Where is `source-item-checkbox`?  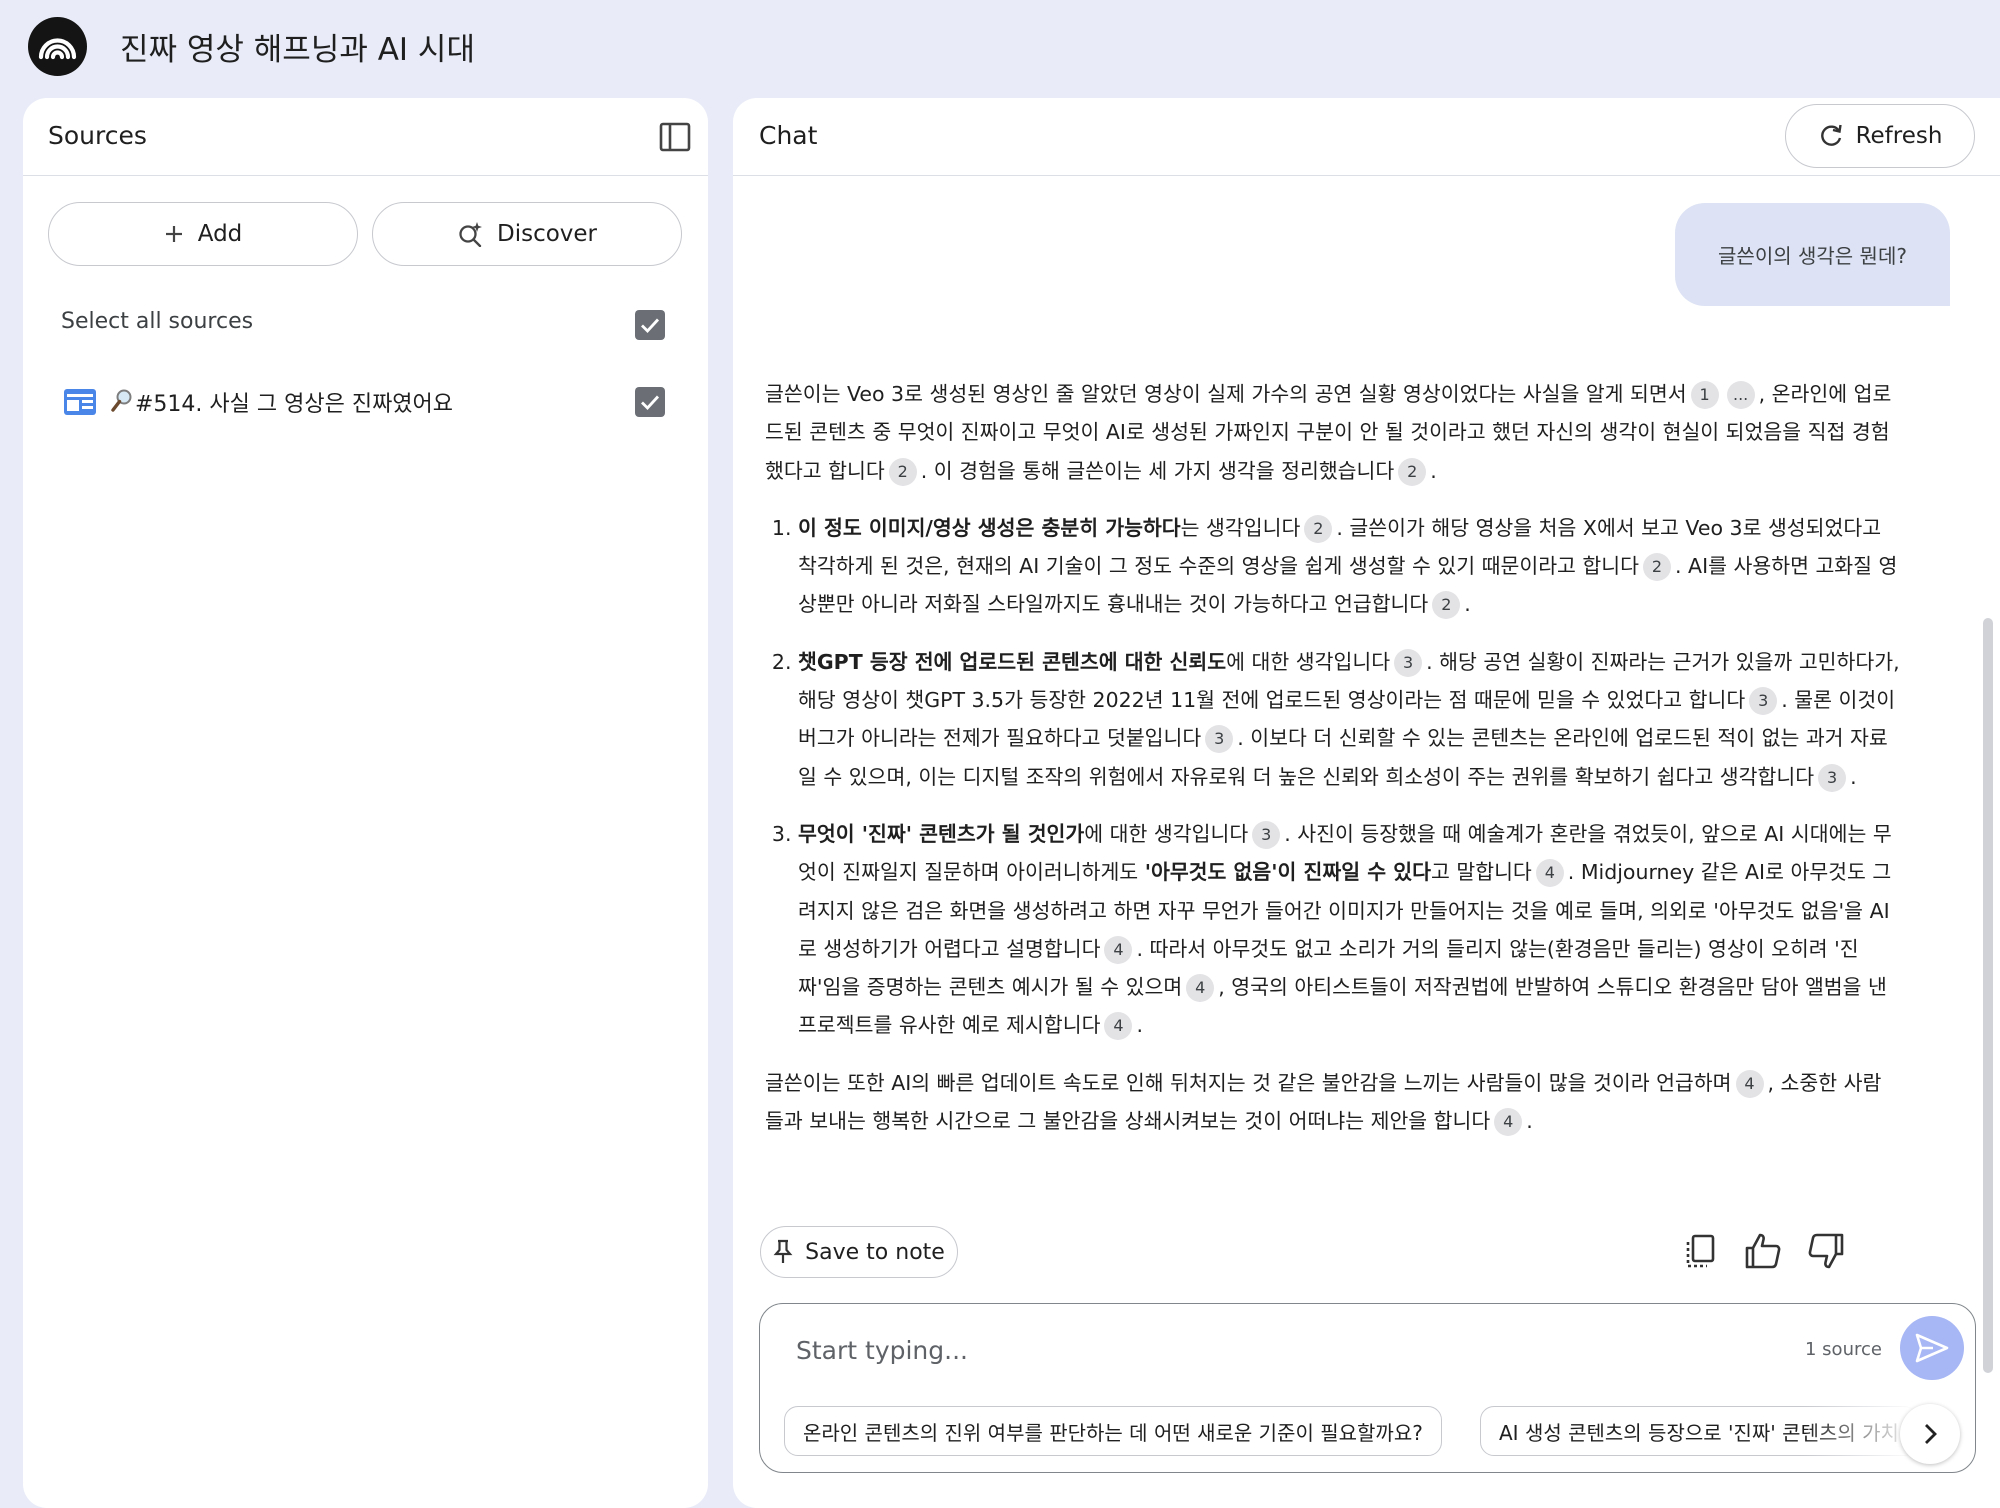
source-item-checkbox is located at coordinates (650, 402).